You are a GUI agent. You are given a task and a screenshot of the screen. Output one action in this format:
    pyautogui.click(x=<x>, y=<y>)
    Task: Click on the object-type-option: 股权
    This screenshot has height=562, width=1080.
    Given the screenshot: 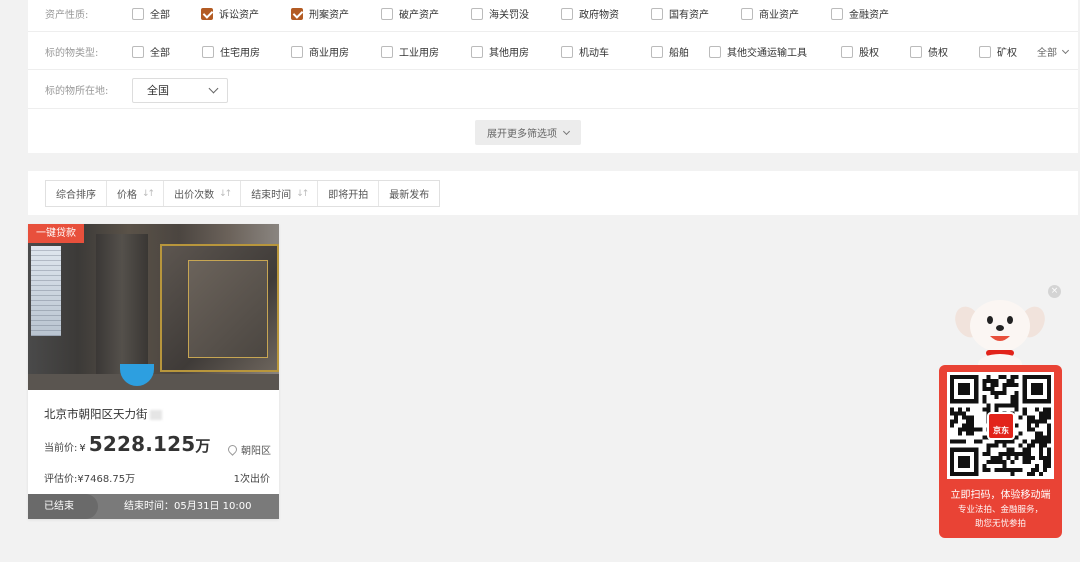 What is the action you would take?
    pyautogui.click(x=860, y=51)
    